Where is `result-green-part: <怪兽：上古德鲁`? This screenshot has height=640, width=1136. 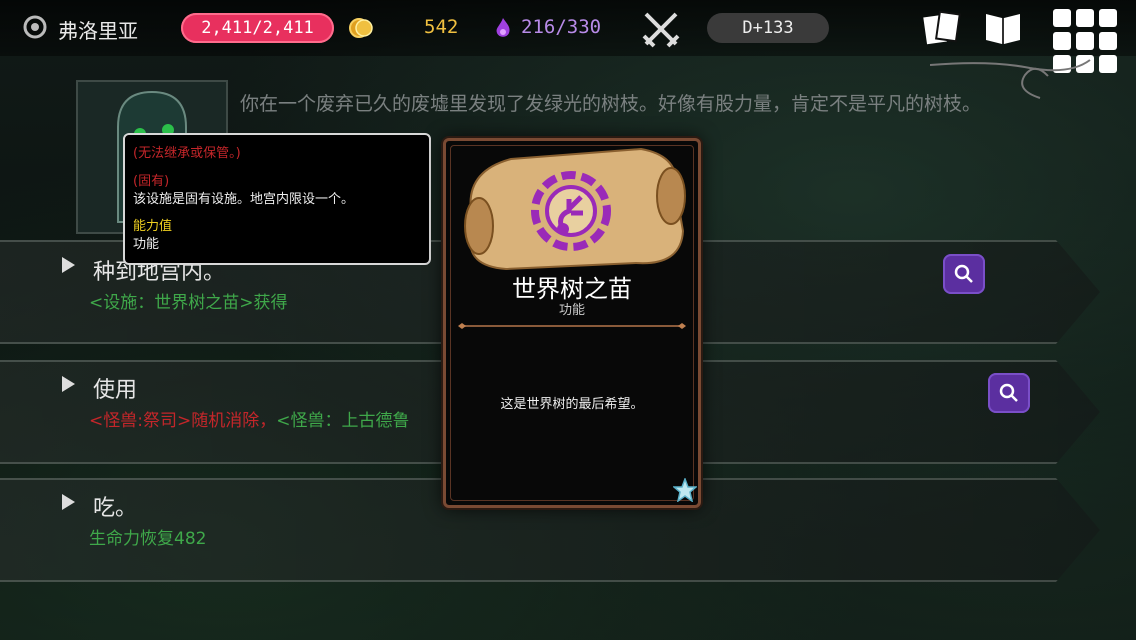 result-green-part: <怪兽：上古德鲁 is located at coordinates (343, 421).